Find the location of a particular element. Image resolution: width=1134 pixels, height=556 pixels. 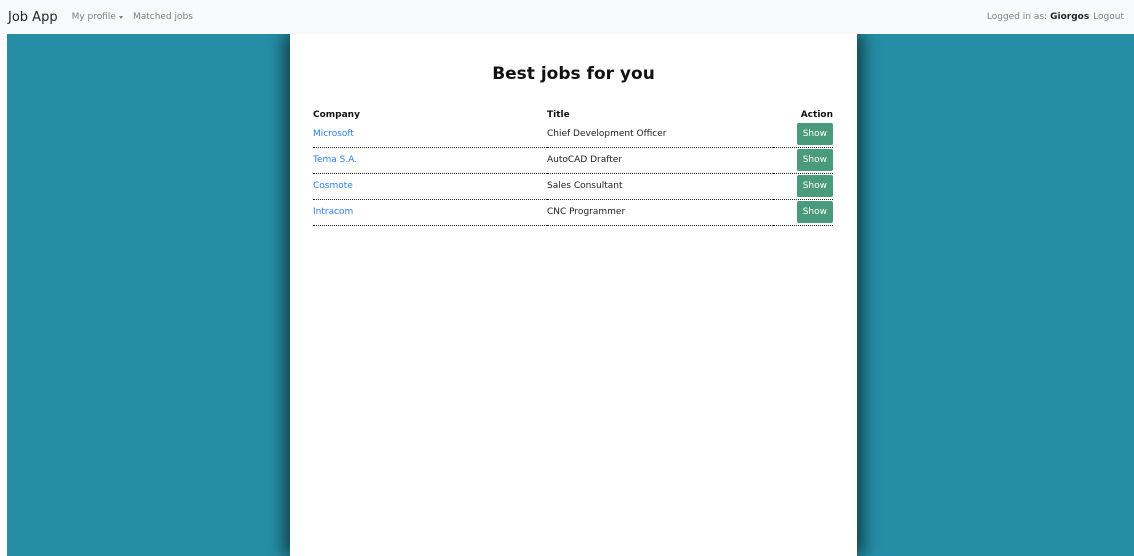

job-title: Chief Development Officer is located at coordinates (660, 134).